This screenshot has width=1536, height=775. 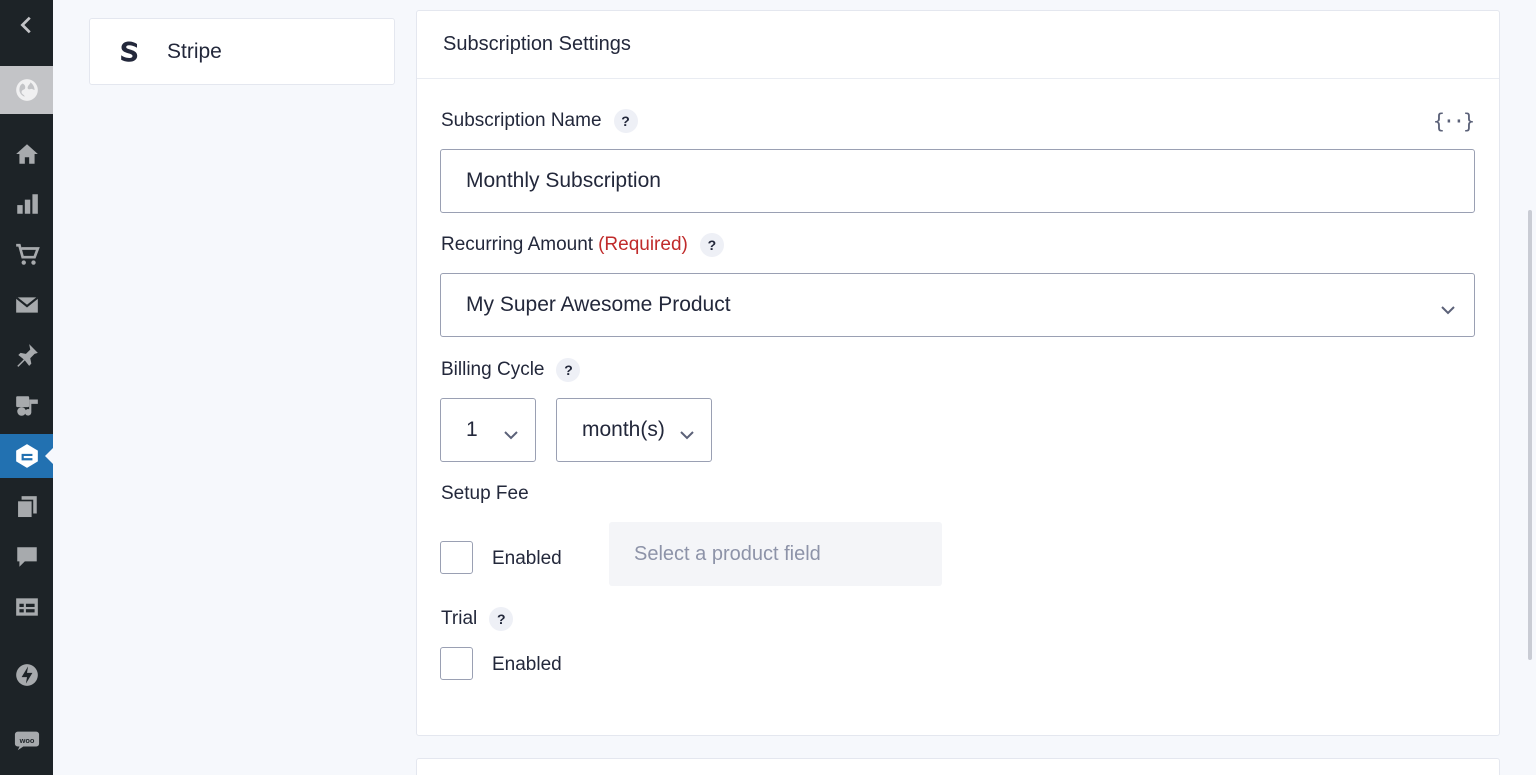 I want to click on stripe-logo-icon, so click(x=129, y=52).